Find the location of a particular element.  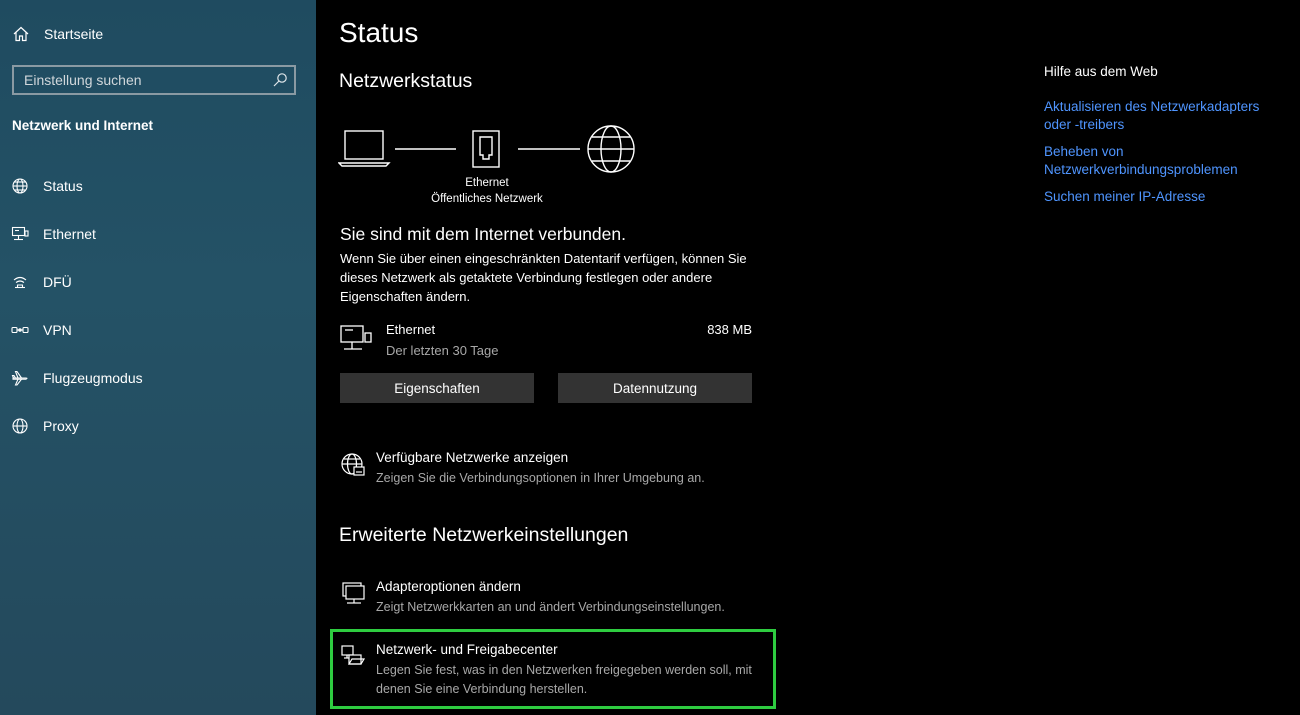

network-type-label: Öffentliches Netzwerk is located at coordinates (487, 199).